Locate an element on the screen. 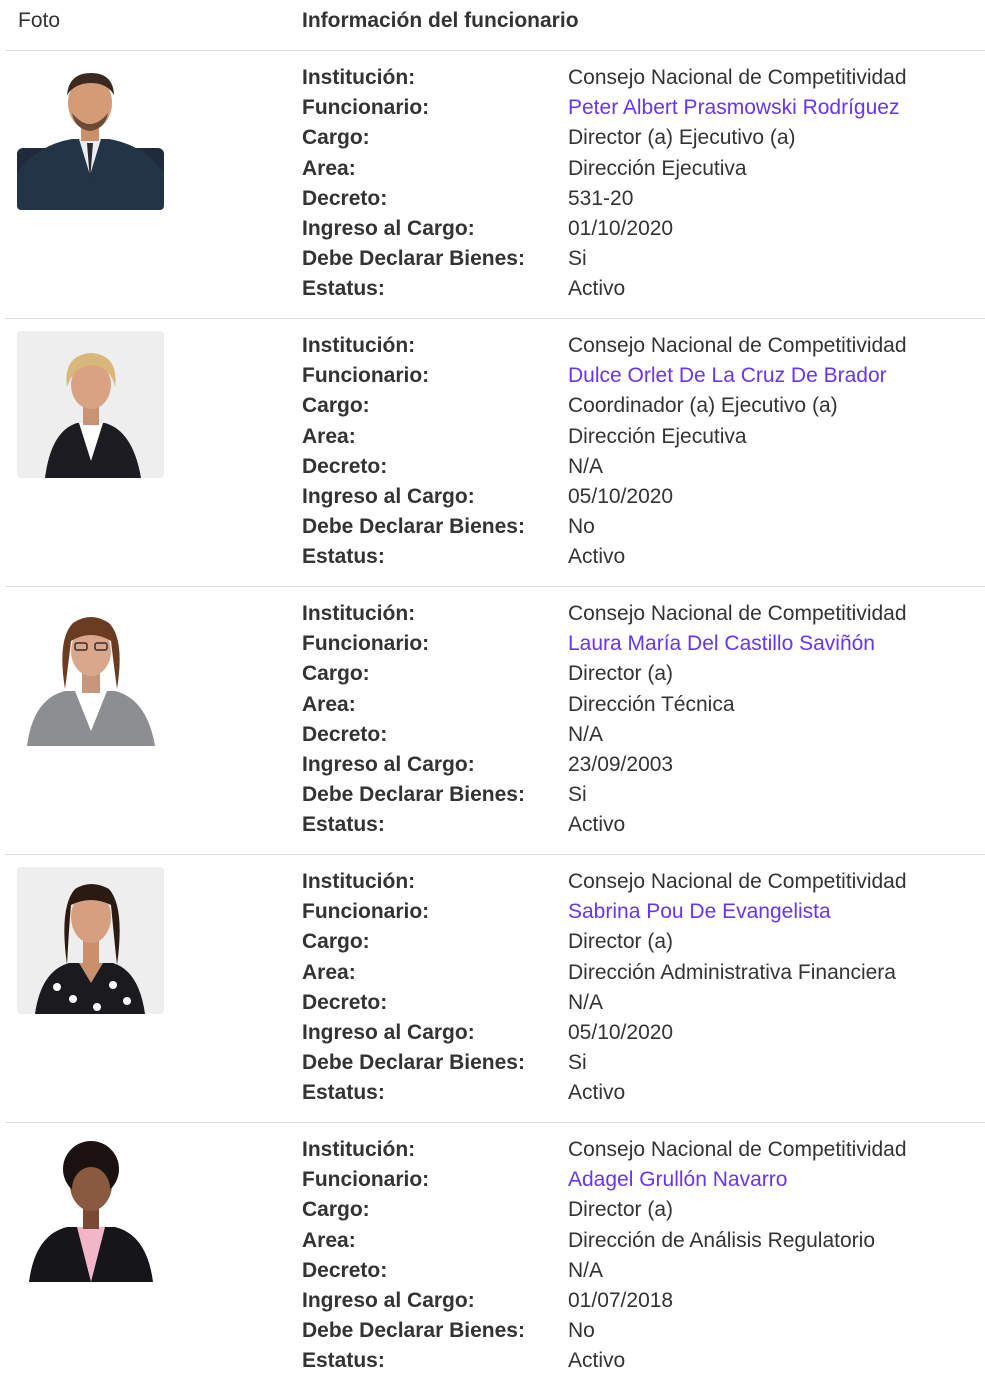  info-column-header: Información del funcionario is located at coordinates (440, 20).